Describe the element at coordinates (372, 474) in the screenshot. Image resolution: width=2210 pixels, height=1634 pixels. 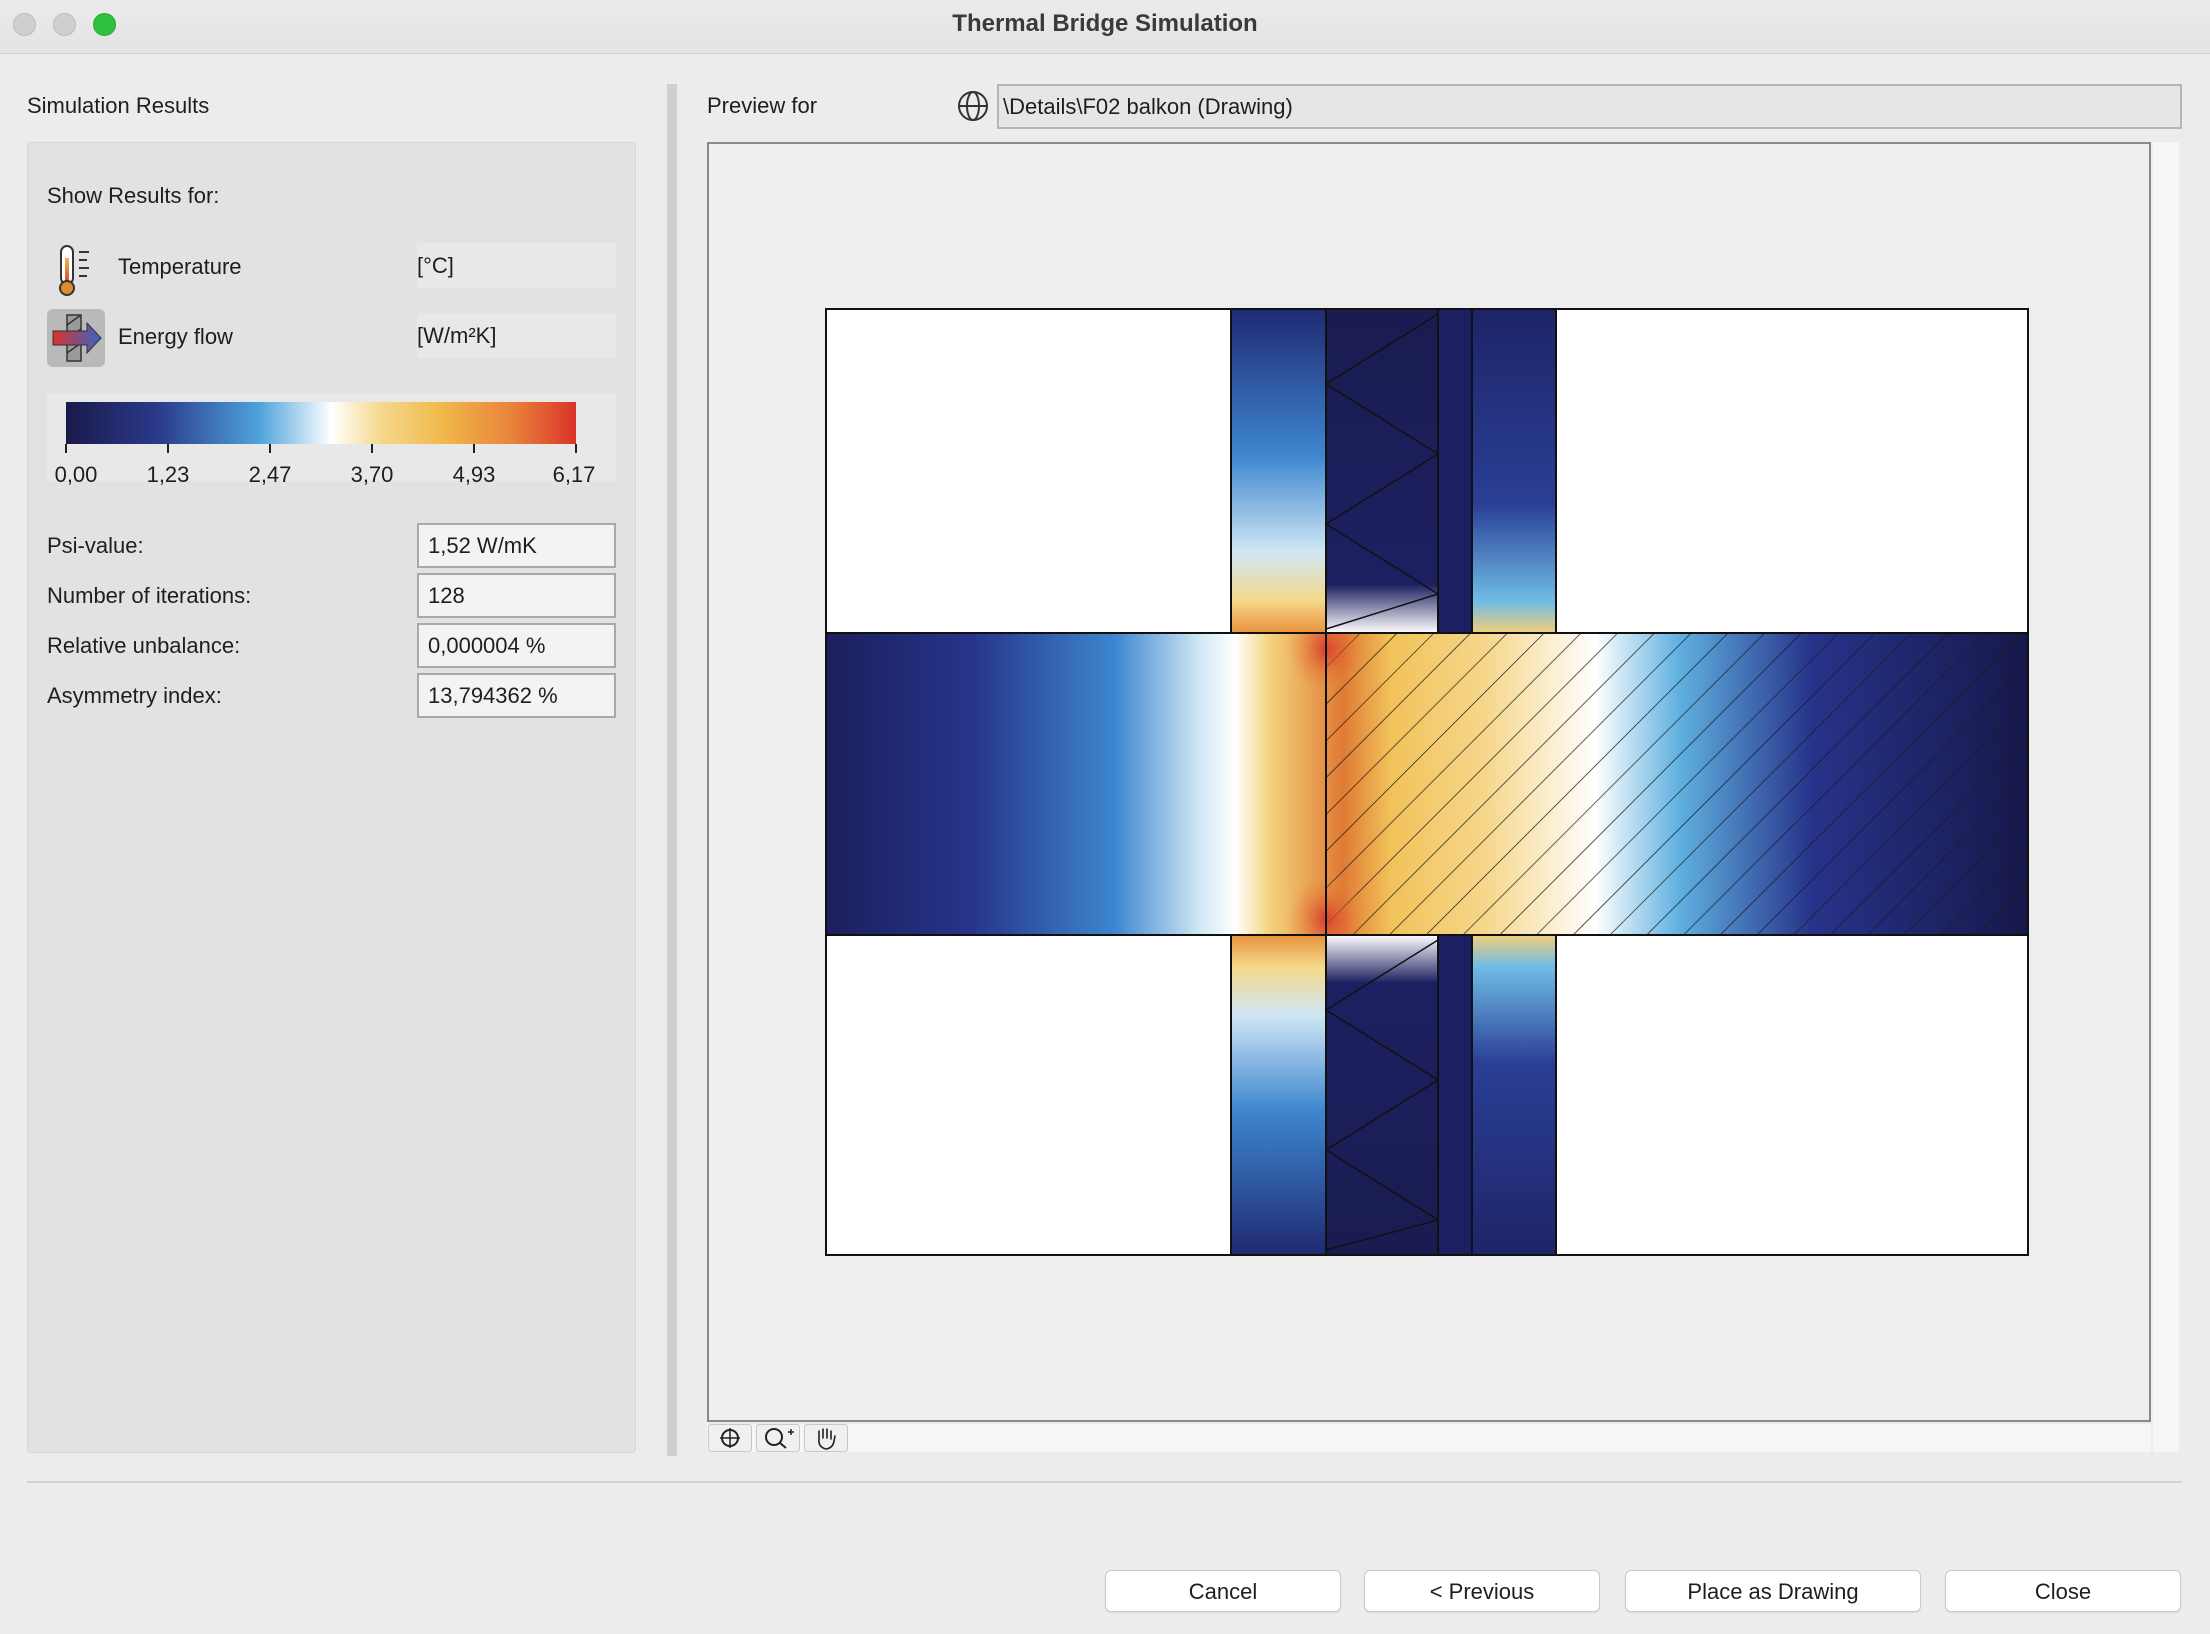
I see `legend-tick-3: 3,70` at that location.